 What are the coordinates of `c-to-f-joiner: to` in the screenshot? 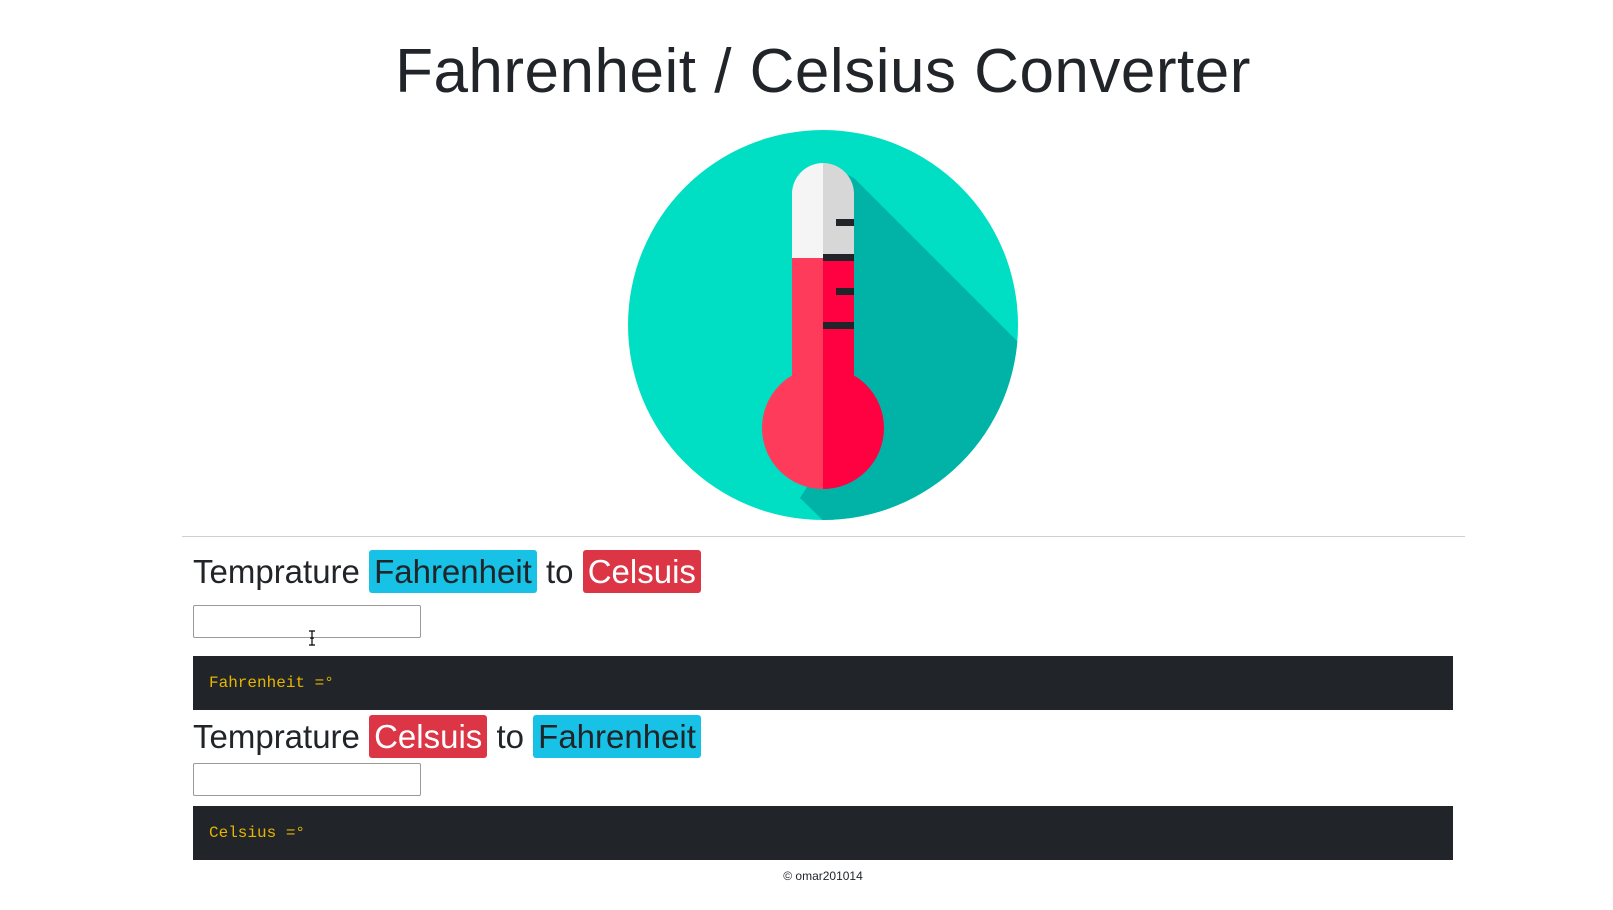 It's located at (510, 736).